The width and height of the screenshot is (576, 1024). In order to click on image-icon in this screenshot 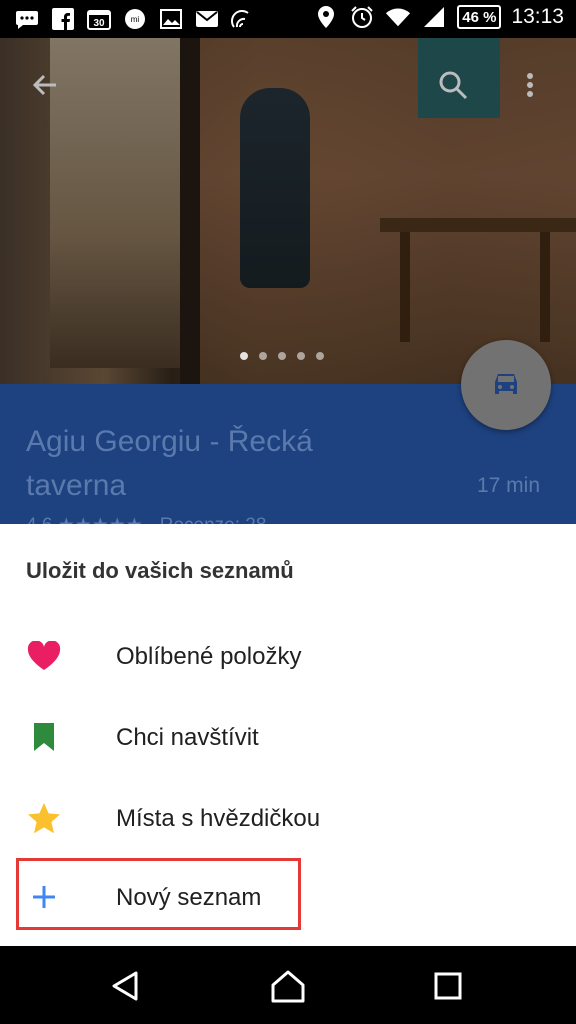, I will do `click(171, 19)`.